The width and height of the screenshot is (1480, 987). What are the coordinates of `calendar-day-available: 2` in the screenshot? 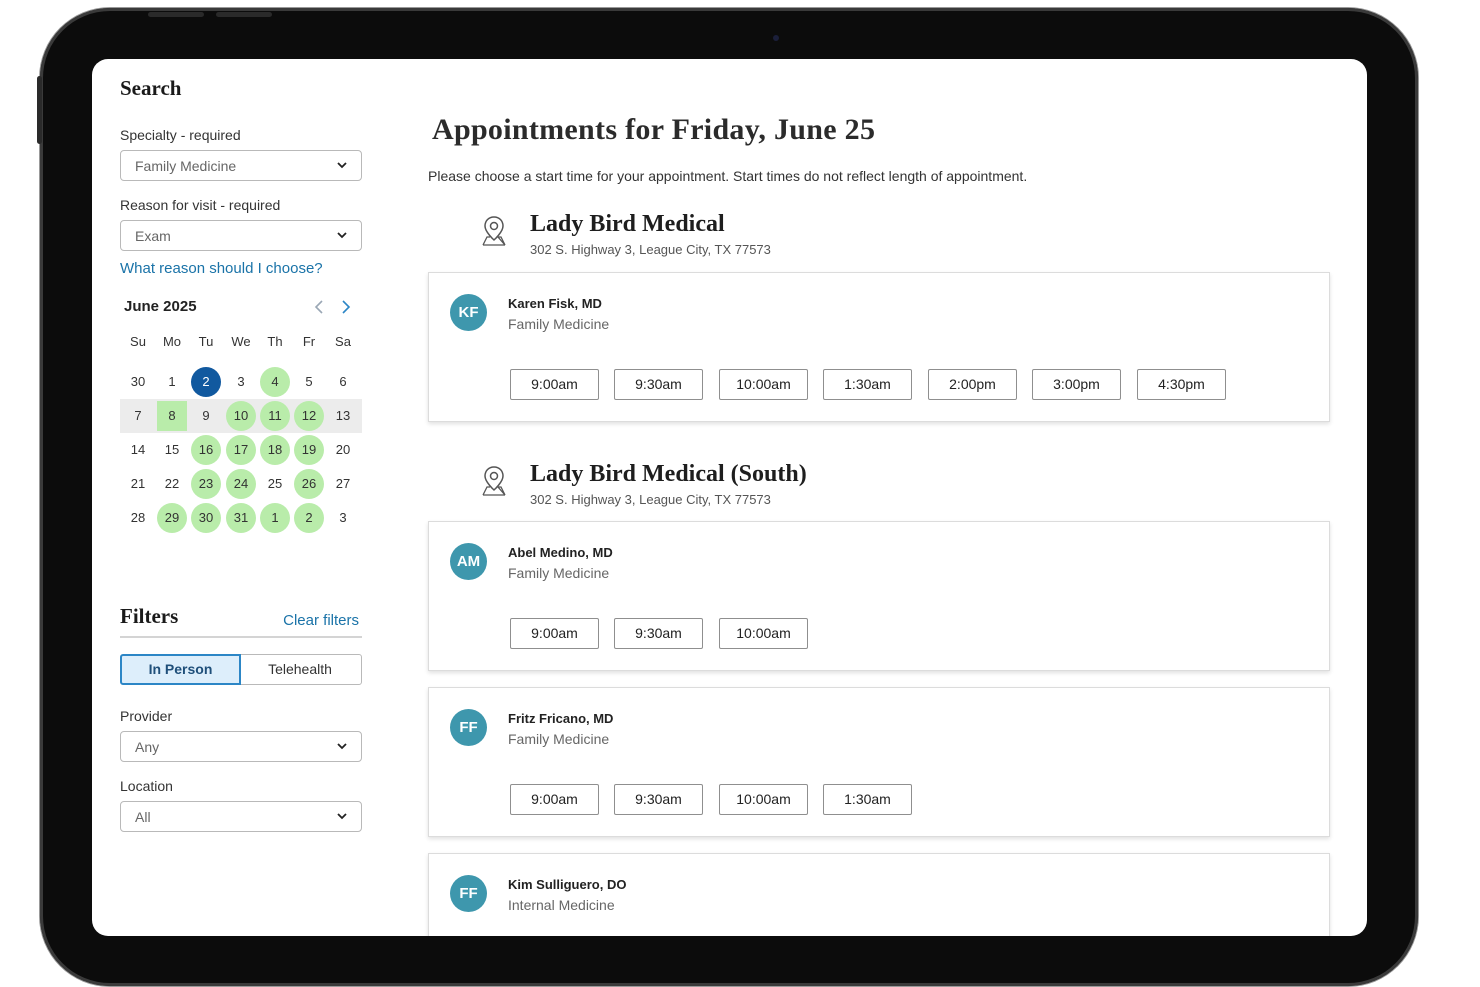 It's located at (309, 518).